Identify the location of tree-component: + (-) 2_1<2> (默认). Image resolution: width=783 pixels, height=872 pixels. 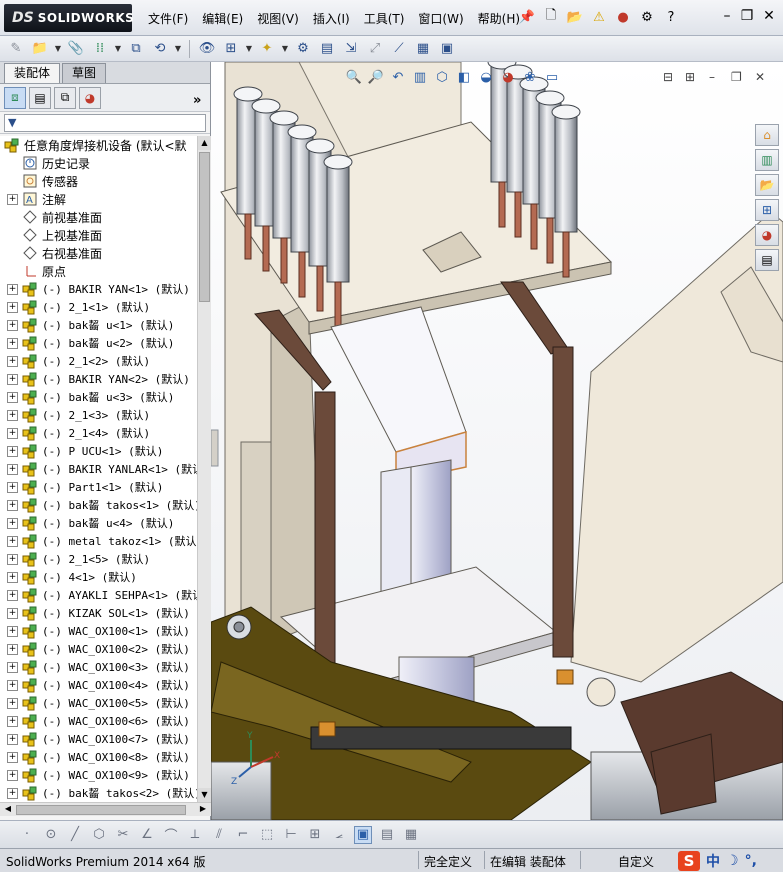
(98, 361).